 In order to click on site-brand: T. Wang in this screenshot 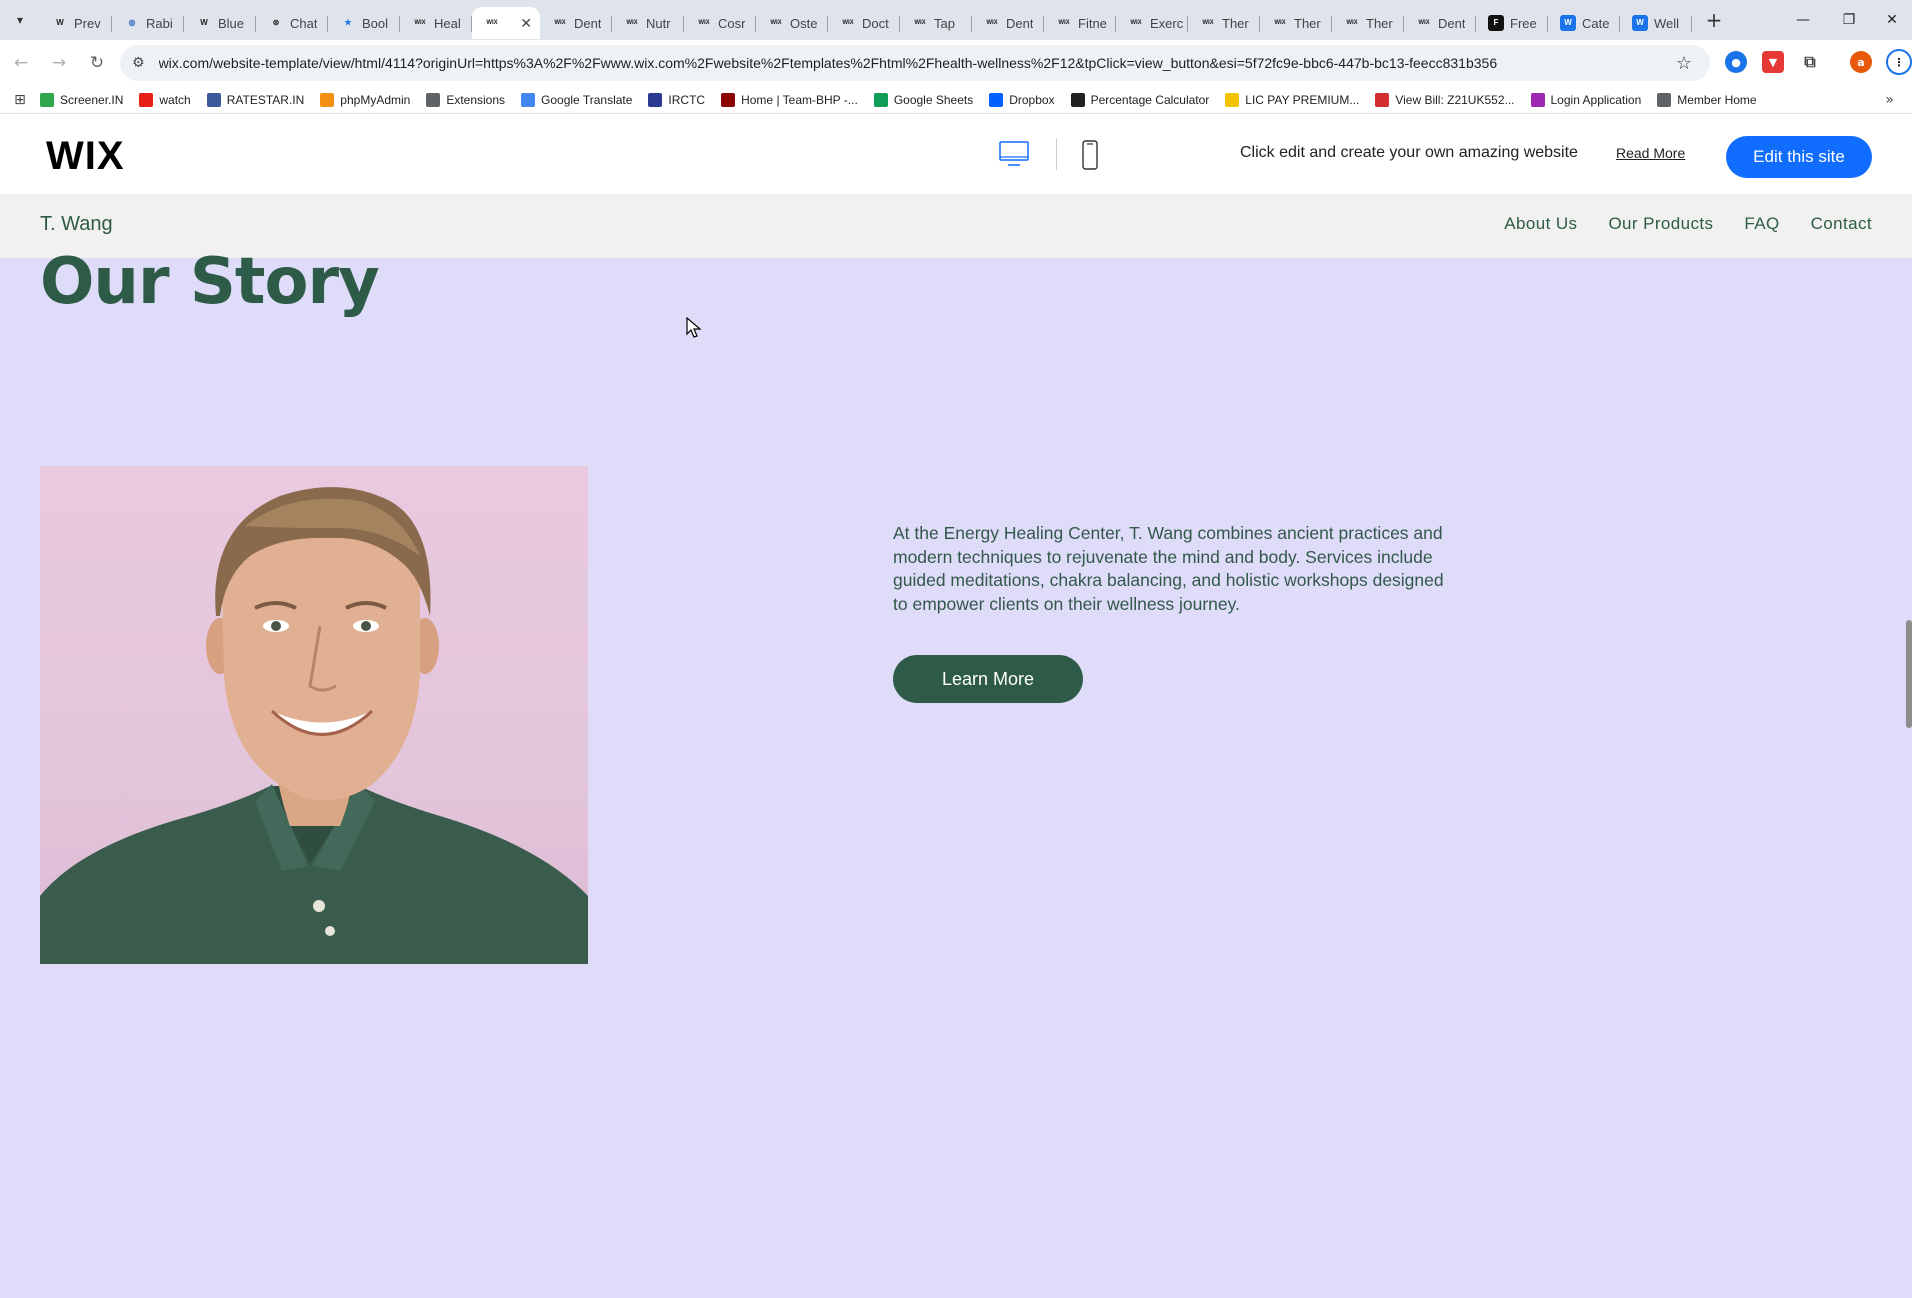, I will do `click(76, 224)`.